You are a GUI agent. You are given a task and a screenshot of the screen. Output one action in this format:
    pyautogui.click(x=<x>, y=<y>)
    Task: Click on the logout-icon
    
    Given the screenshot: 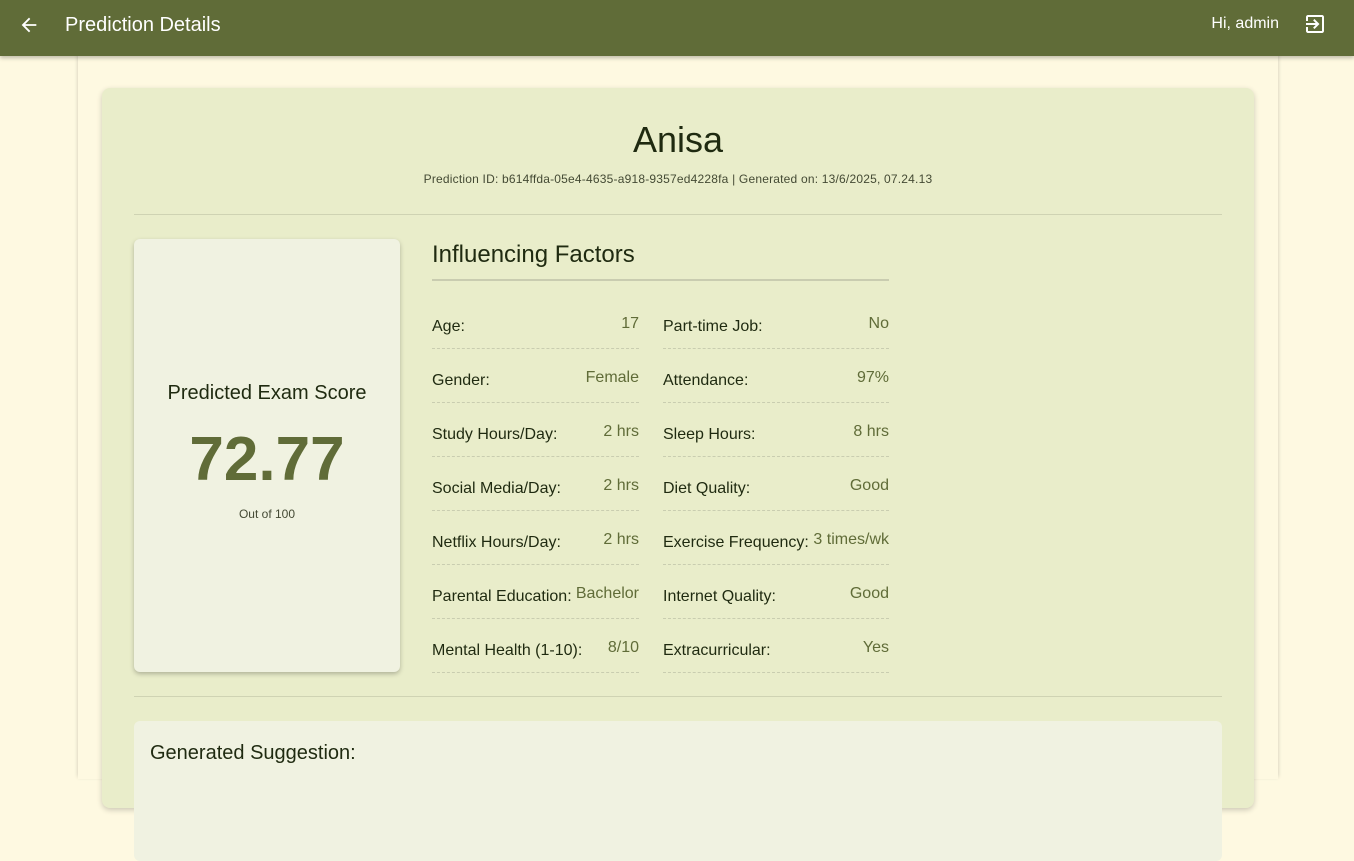 What is the action you would take?
    pyautogui.click(x=1315, y=24)
    